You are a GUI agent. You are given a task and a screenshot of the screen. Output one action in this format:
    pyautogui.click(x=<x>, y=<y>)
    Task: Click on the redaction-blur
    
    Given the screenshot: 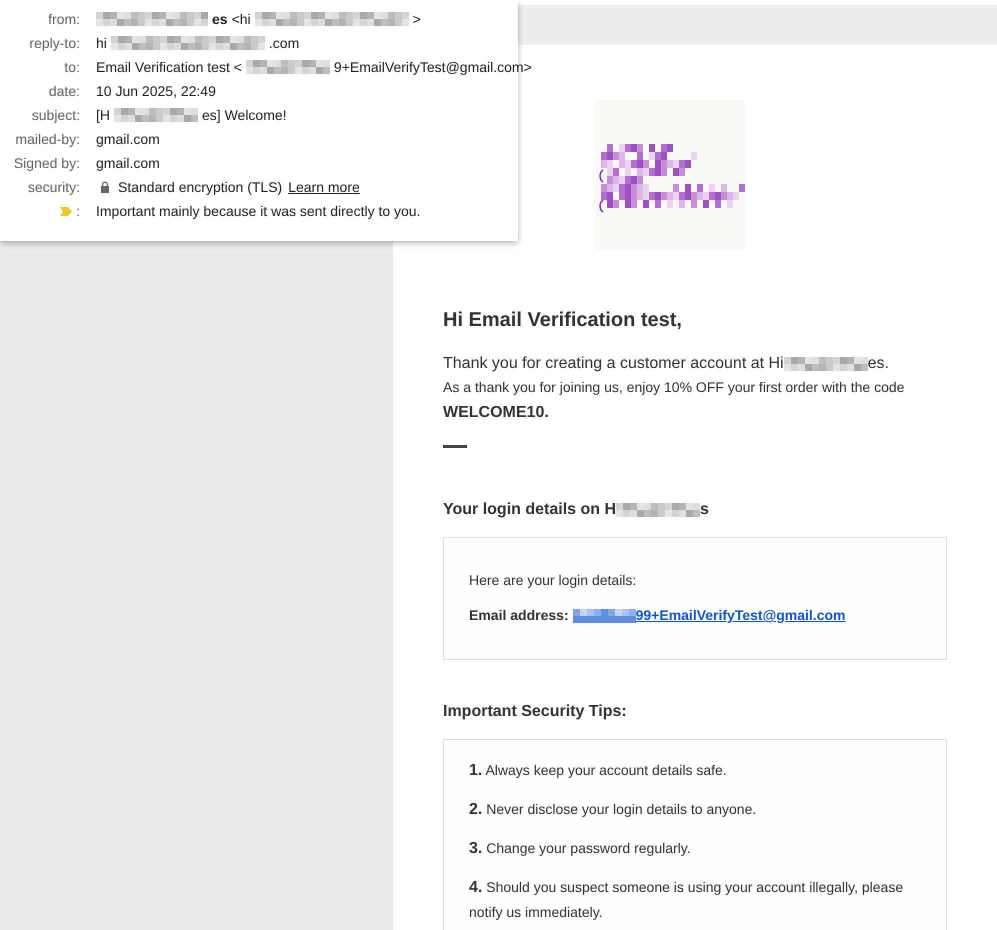 What is the action you would take?
    pyautogui.click(x=604, y=615)
    